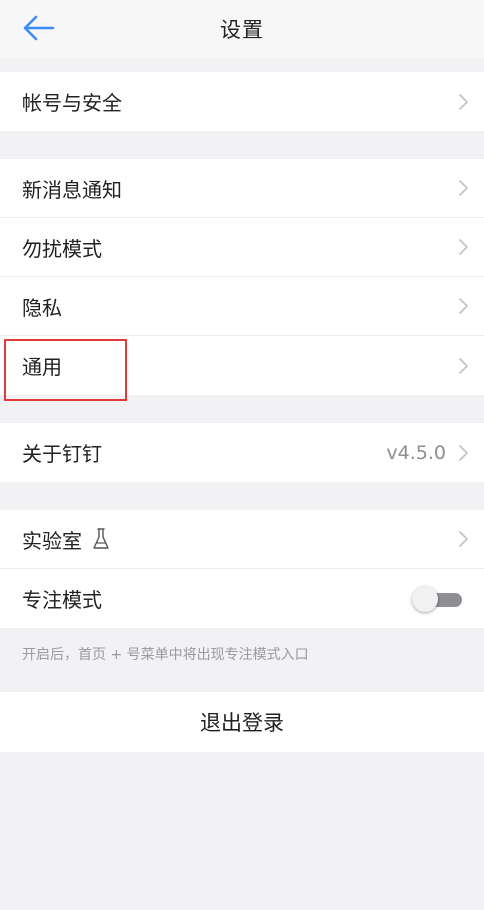 This screenshot has width=484, height=910. I want to click on flask-icon, so click(101, 538).